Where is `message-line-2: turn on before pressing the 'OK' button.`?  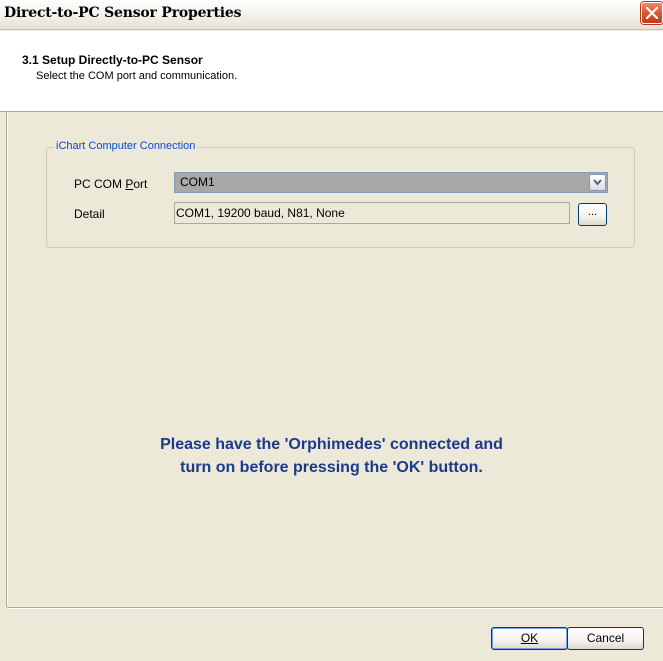 message-line-2: turn on before pressing the 'OK' button. is located at coordinates (331, 467).